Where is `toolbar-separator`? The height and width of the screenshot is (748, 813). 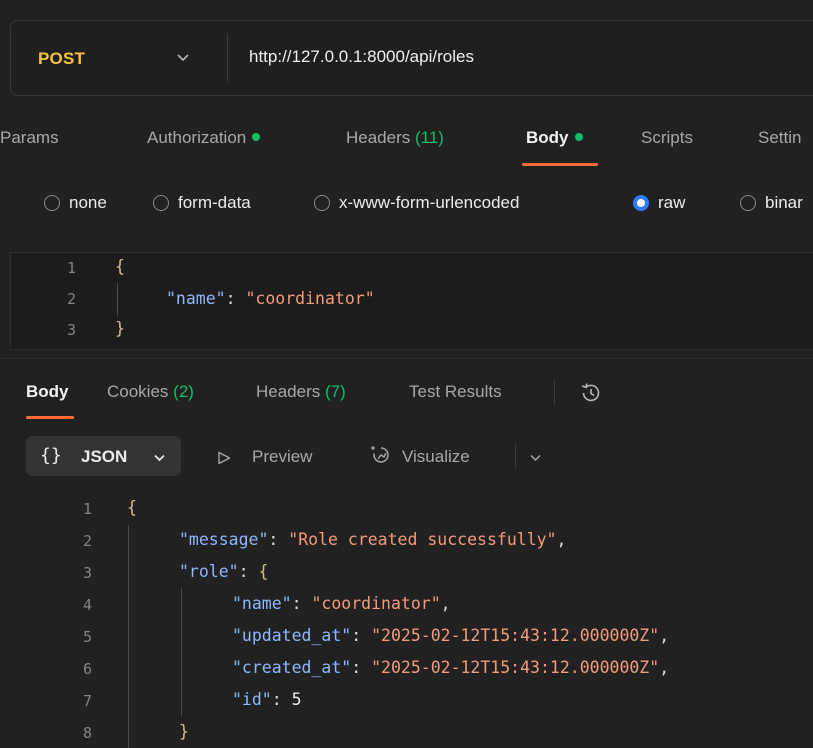 toolbar-separator is located at coordinates (515, 456).